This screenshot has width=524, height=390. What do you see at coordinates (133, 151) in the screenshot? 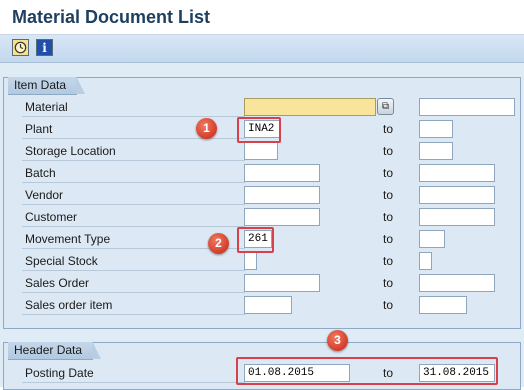
I see `storage-location-label: Storage Location` at bounding box center [133, 151].